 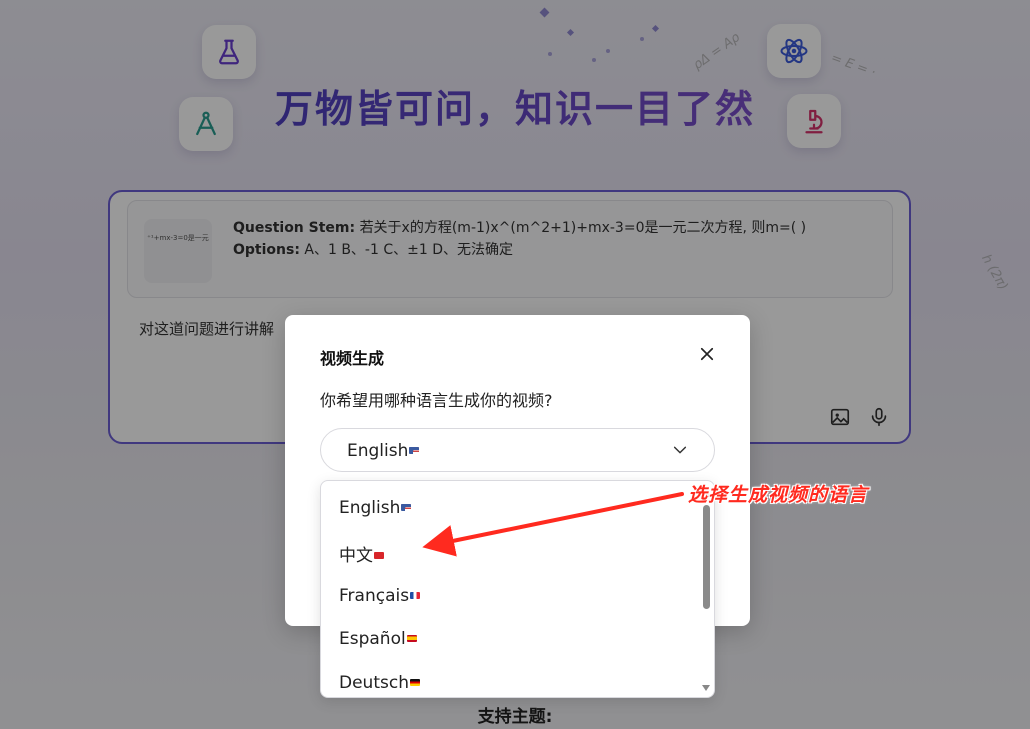 What do you see at coordinates (415, 595) in the screenshot?
I see `fr-flag-icon` at bounding box center [415, 595].